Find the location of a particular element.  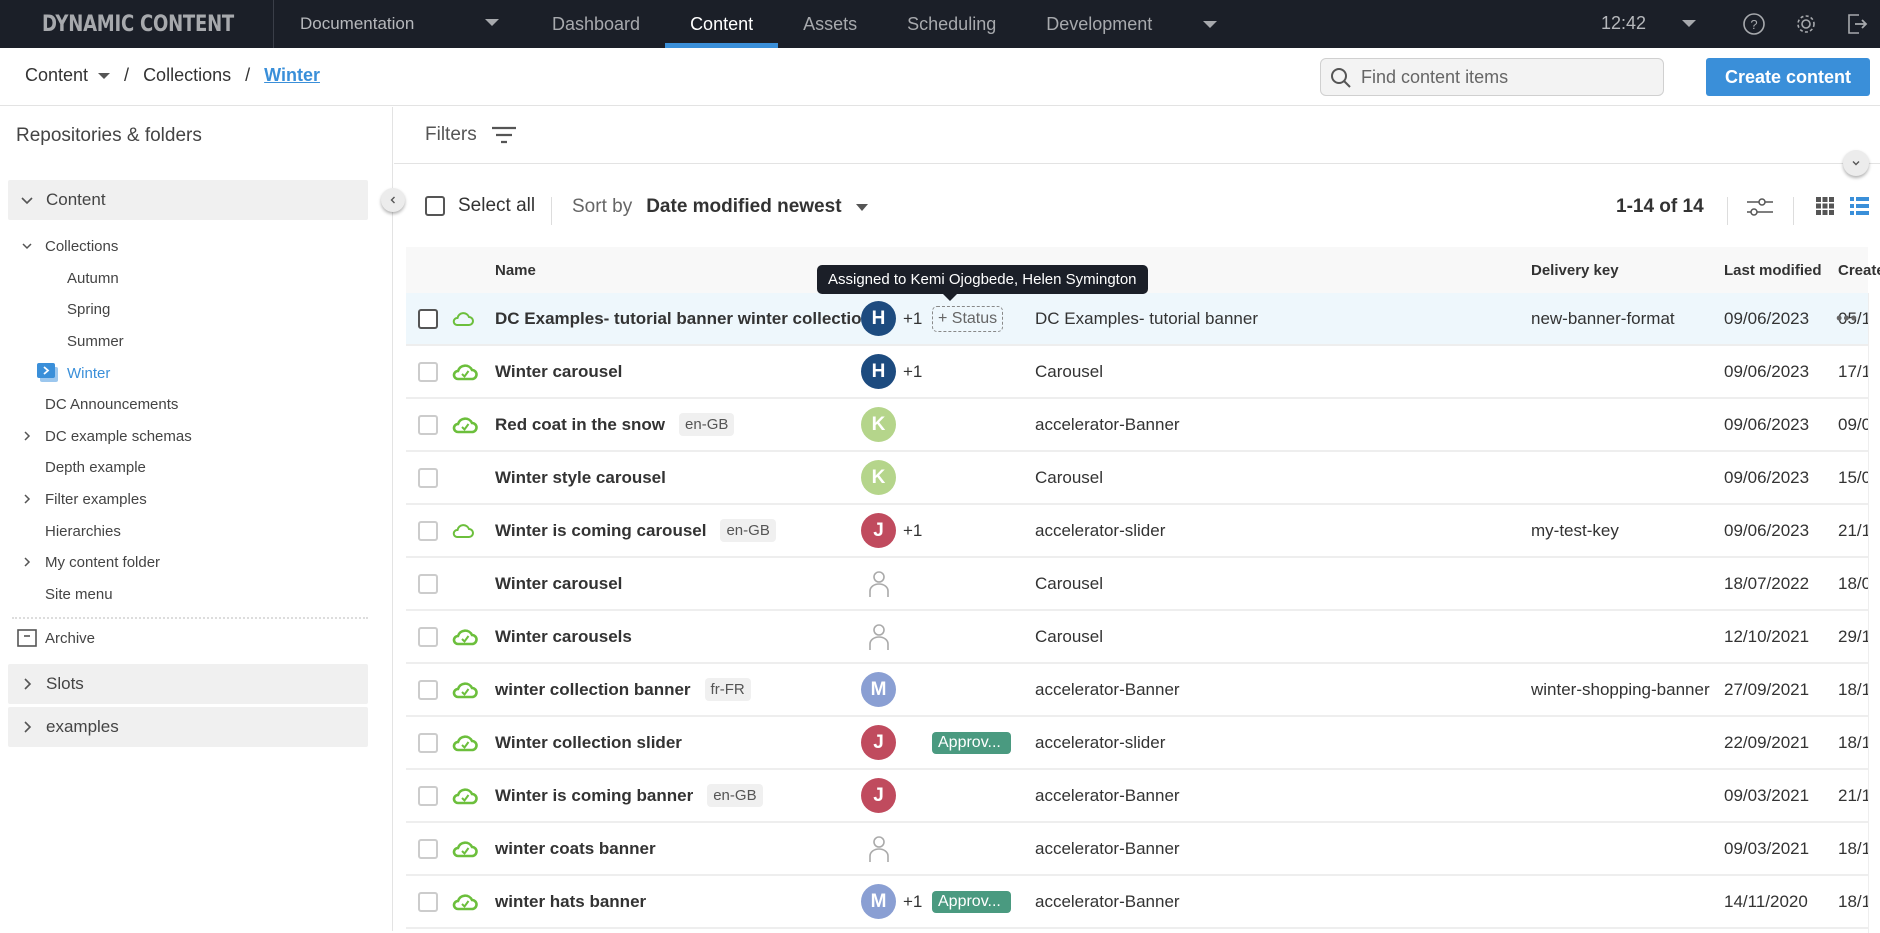

content-name: Winter carousel is located at coordinates (558, 372).